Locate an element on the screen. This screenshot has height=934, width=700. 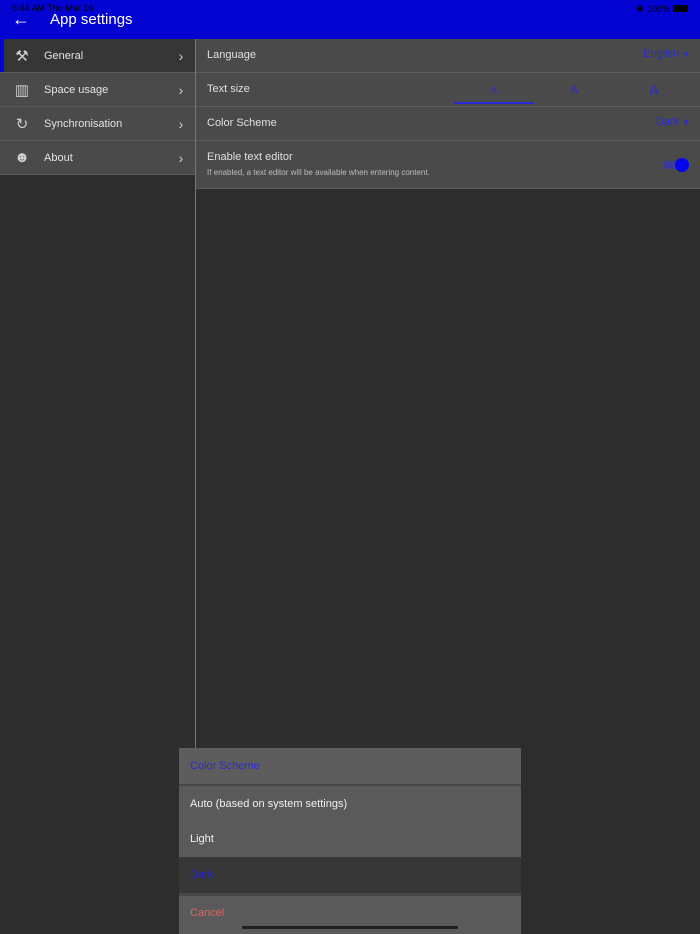
status-icons: ◉ 100% is located at coordinates (662, 8).